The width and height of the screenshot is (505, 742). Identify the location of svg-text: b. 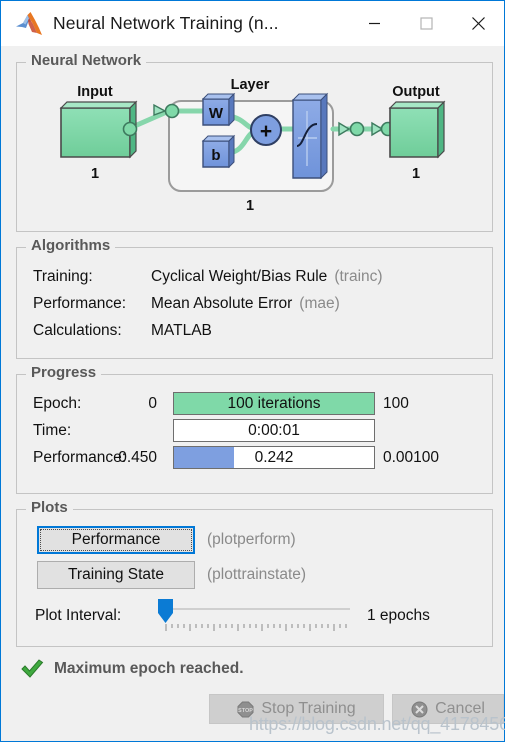
(215, 155).